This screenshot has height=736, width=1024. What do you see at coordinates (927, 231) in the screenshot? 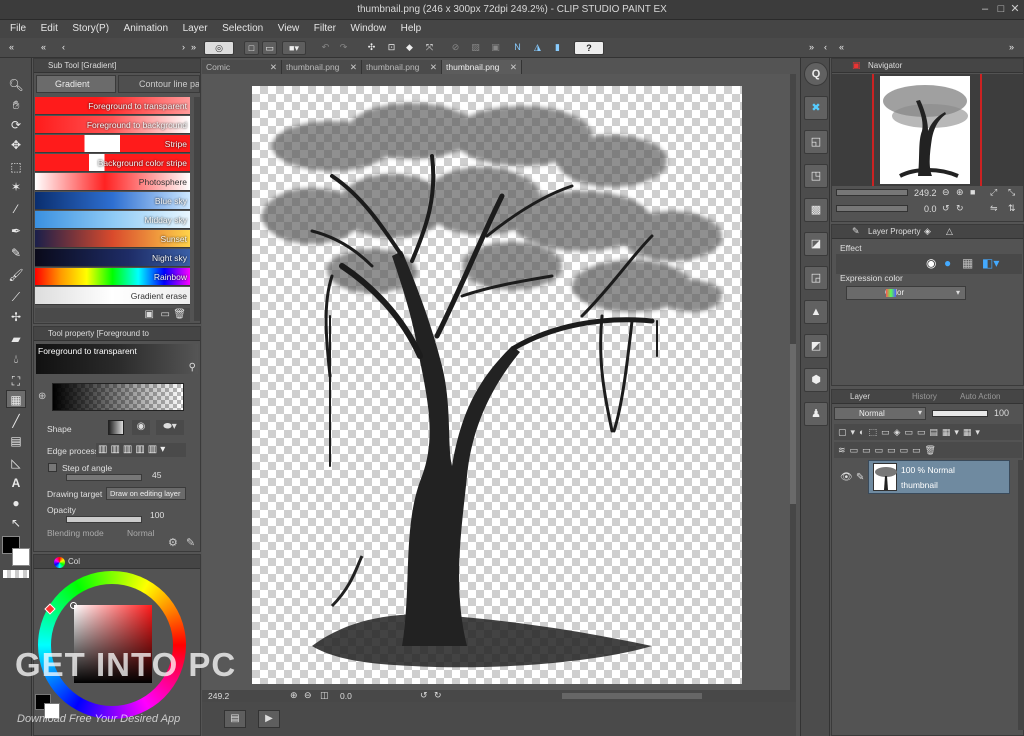
I see `tab-icon: ◈` at bounding box center [927, 231].